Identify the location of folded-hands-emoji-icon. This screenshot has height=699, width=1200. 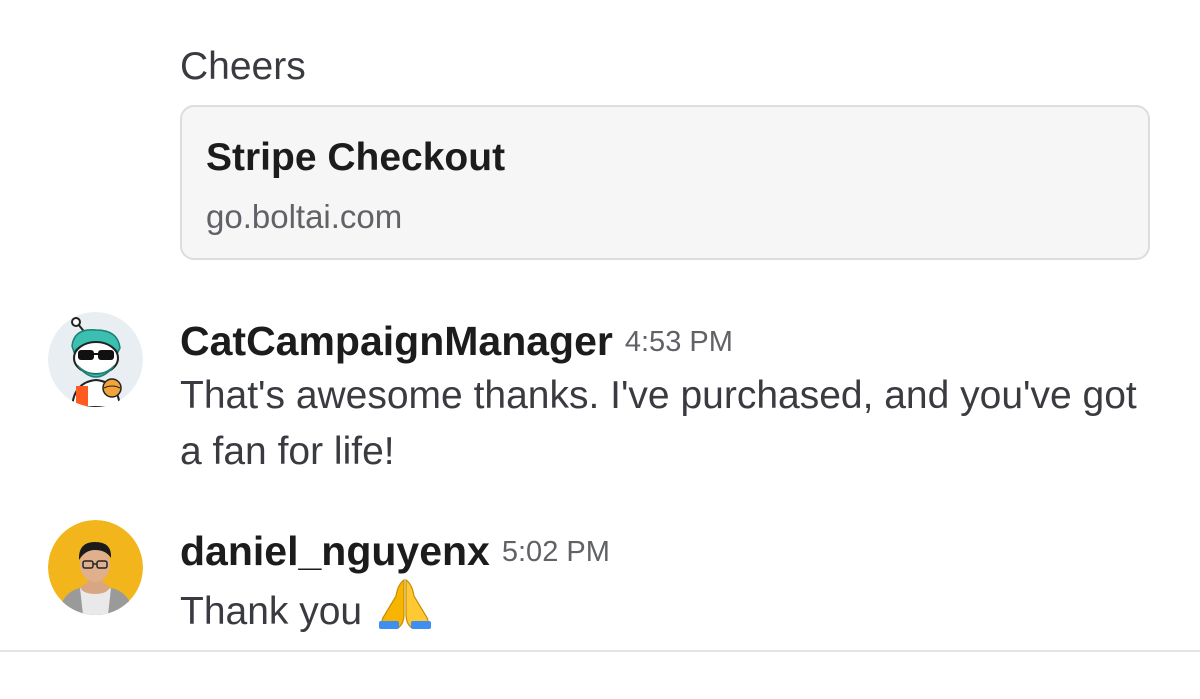
(405, 612).